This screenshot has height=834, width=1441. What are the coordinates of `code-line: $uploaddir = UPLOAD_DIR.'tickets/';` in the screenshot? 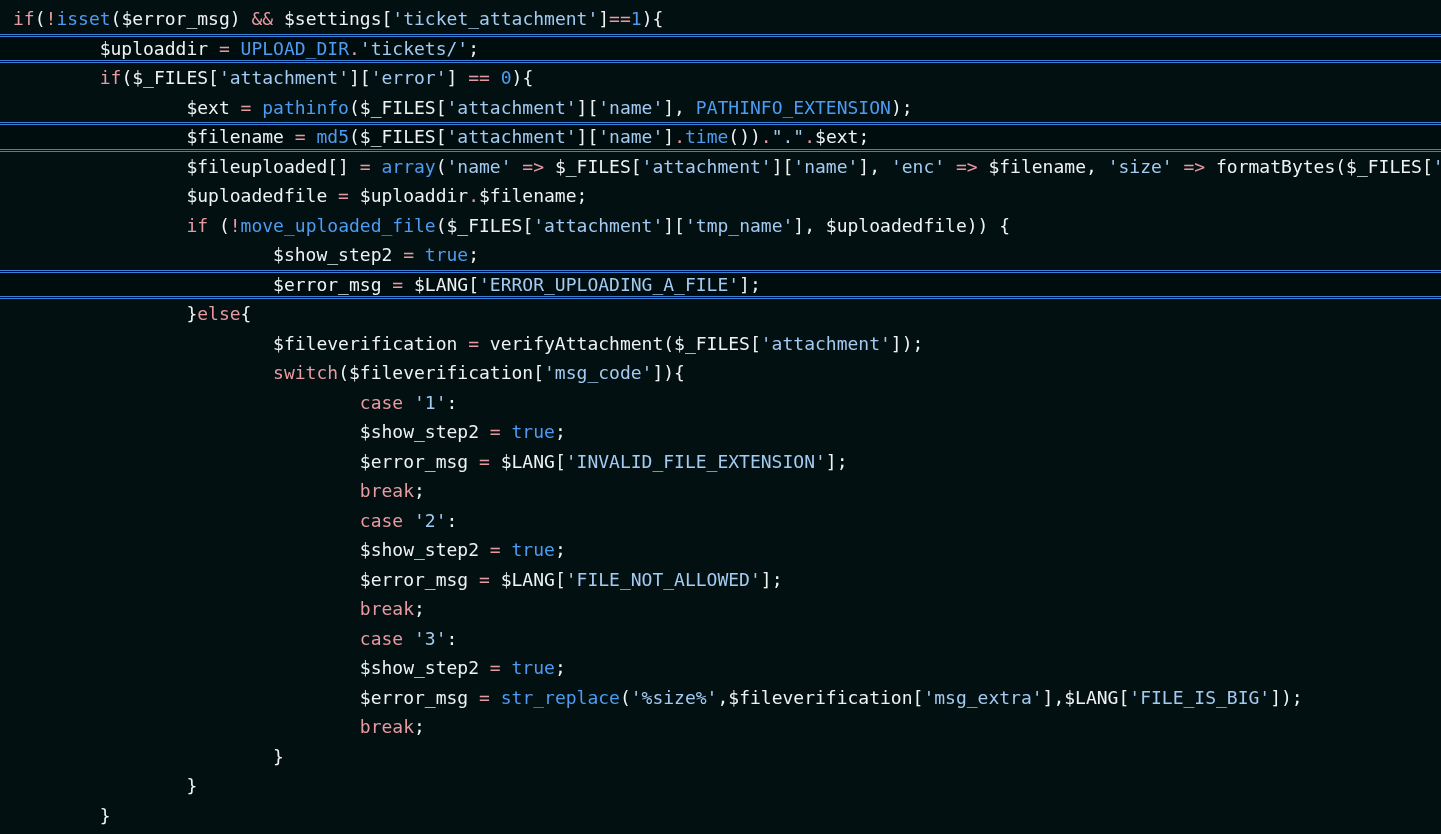 It's located at (289, 48).